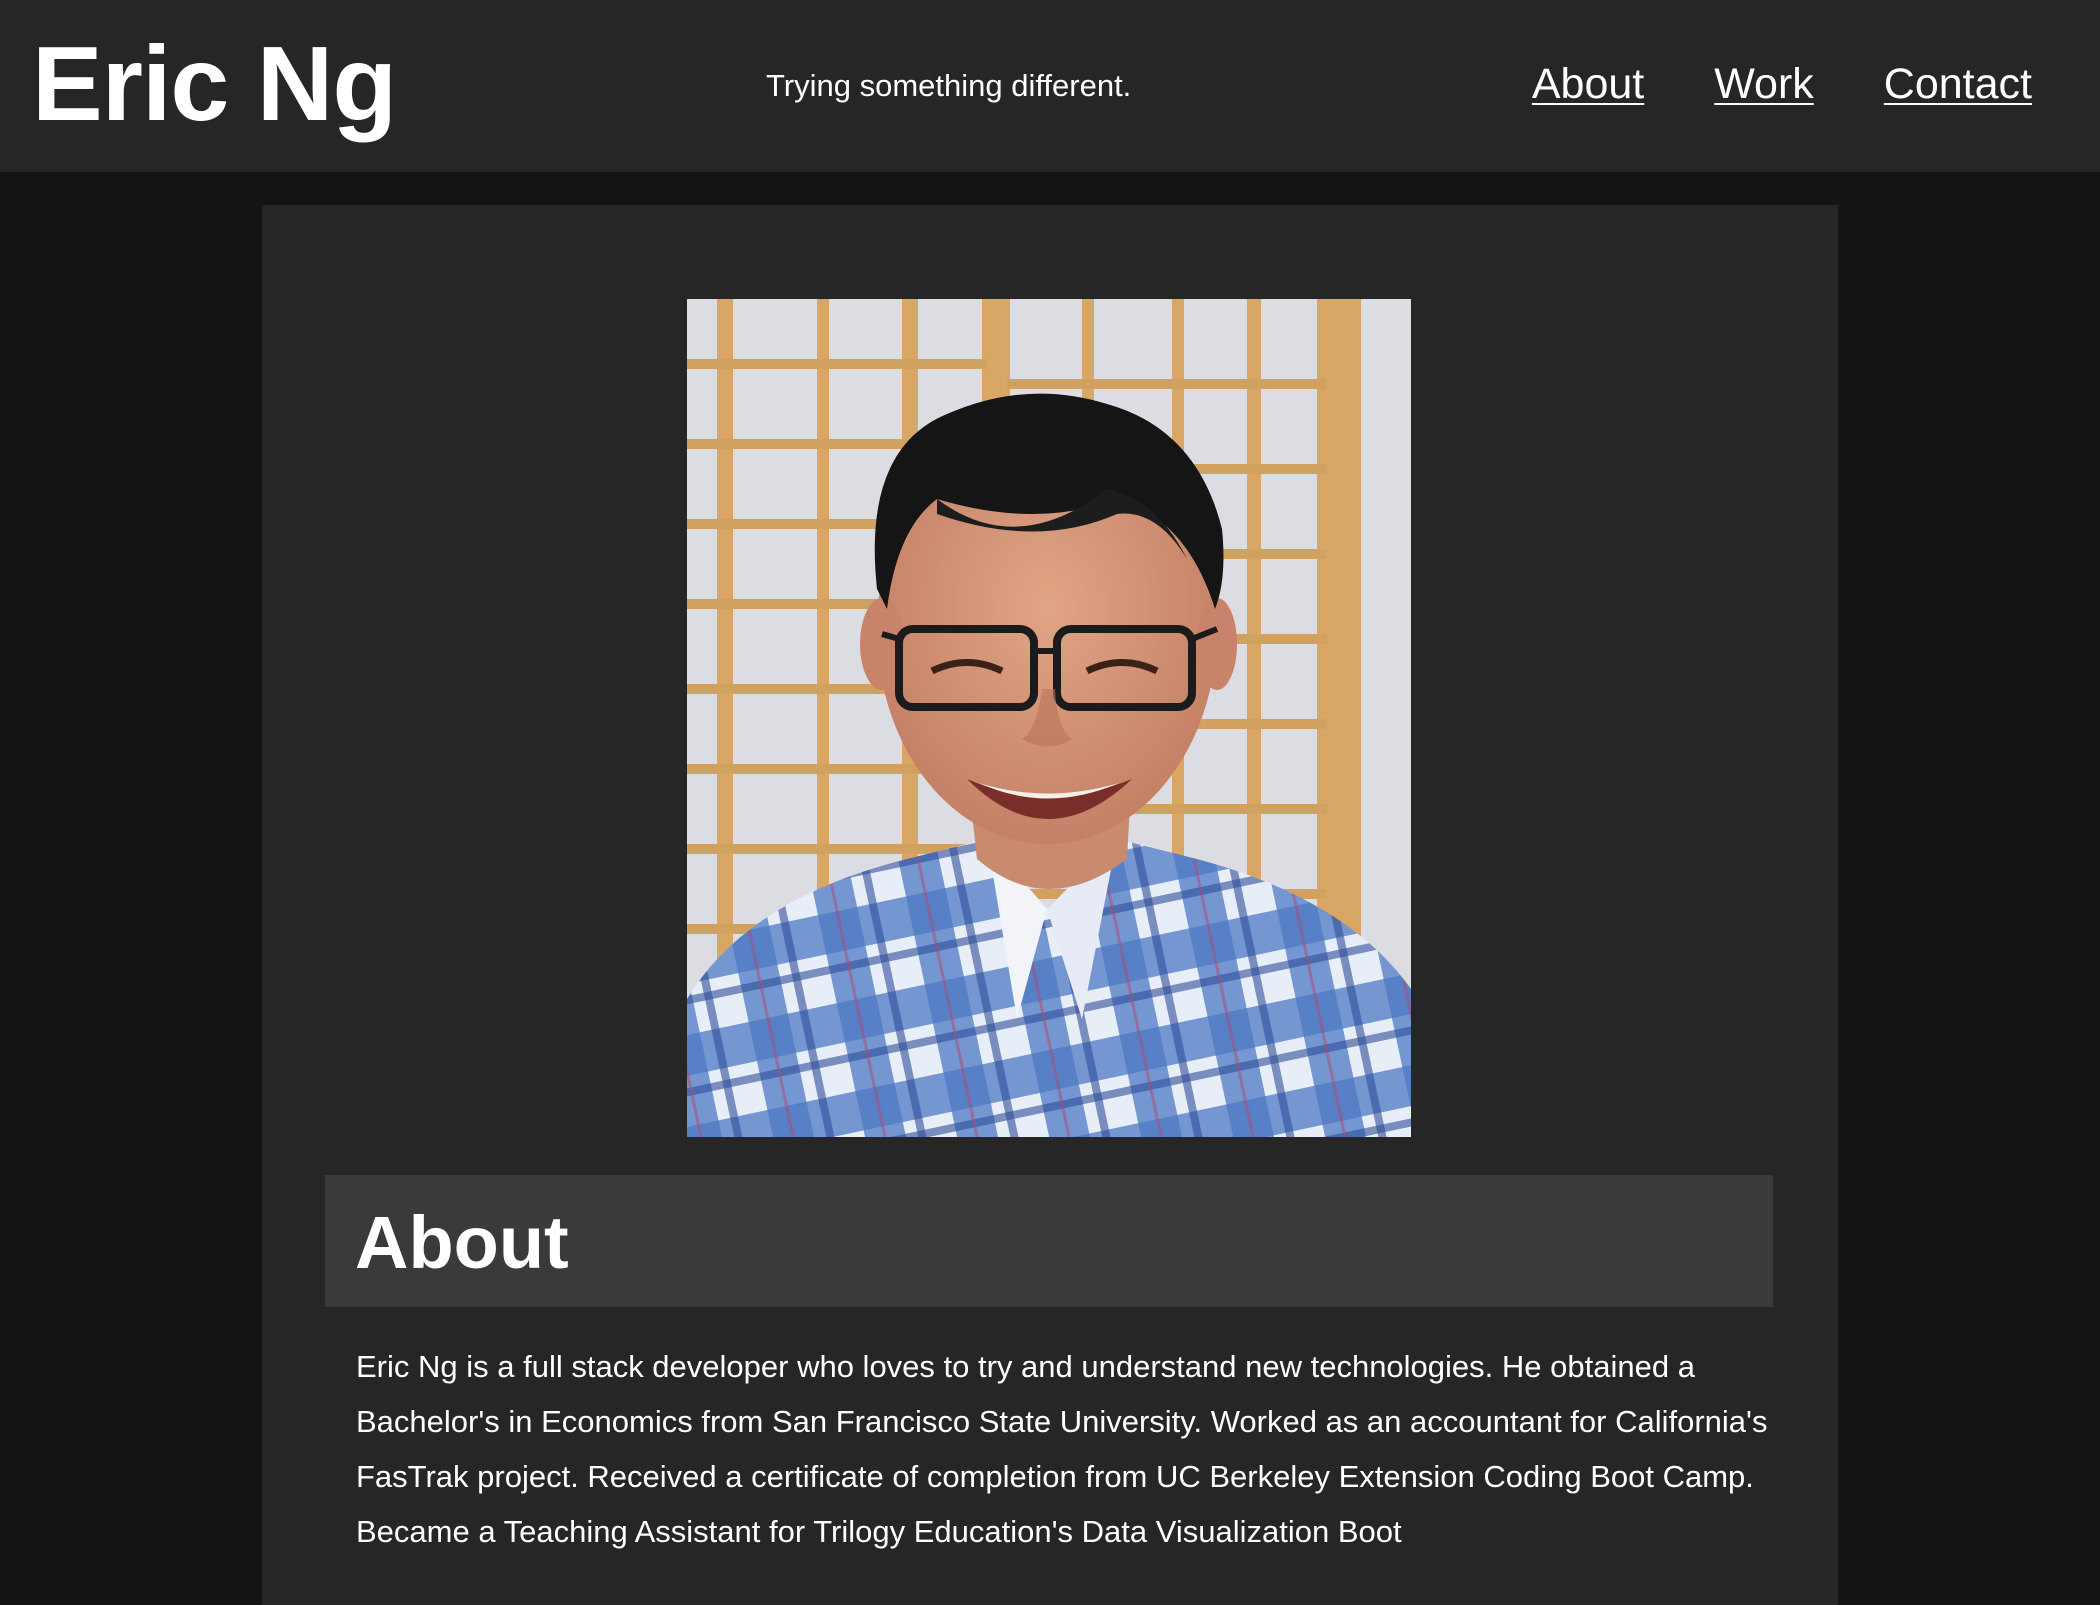  I want to click on site-title: Eric Ng, so click(214, 84).